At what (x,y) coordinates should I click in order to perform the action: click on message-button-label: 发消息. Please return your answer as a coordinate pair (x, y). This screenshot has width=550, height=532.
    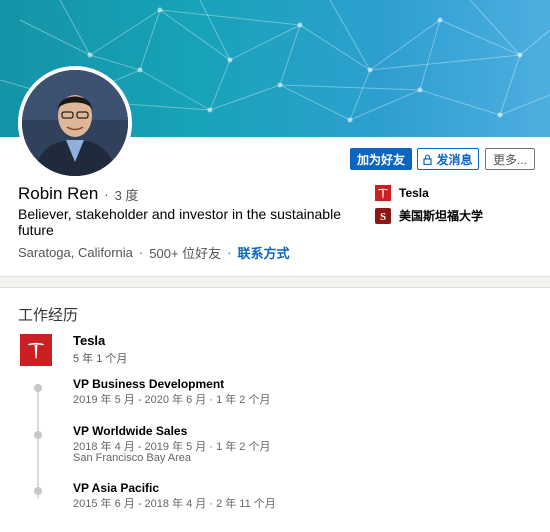
    Looking at the image, I should click on (454, 159).